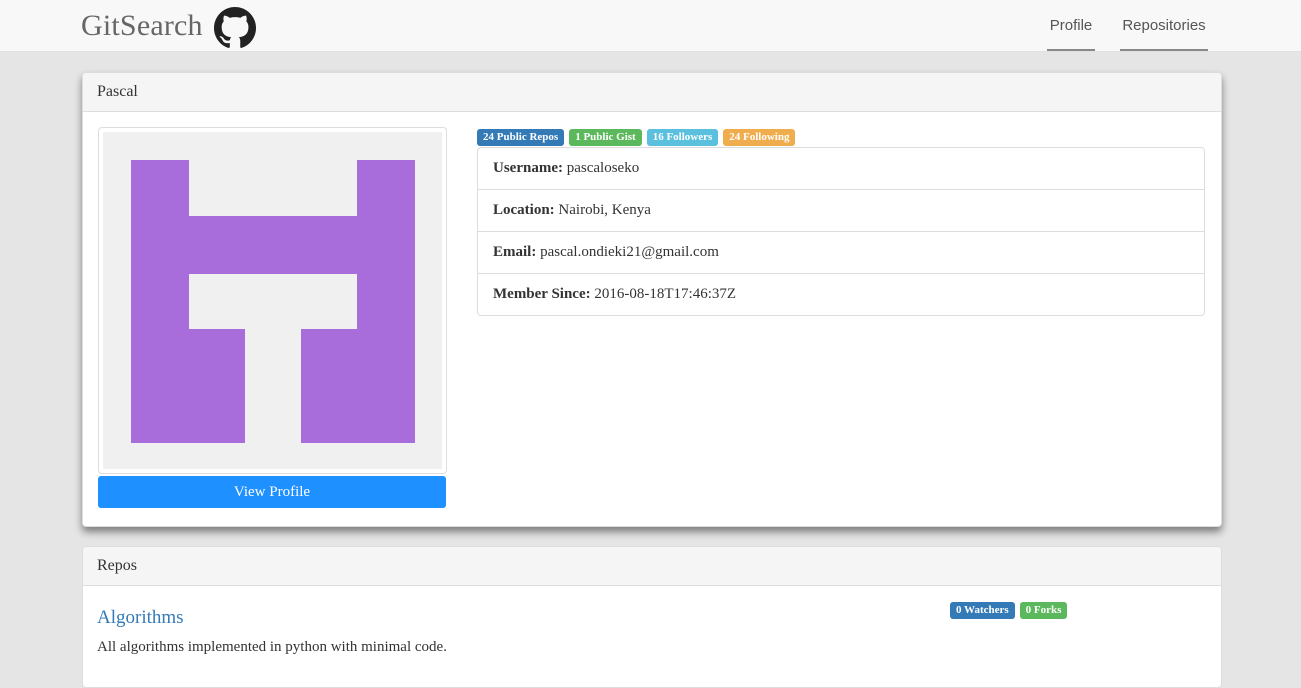 Image resolution: width=1301 pixels, height=688 pixels. I want to click on username-label: Username:, so click(528, 168).